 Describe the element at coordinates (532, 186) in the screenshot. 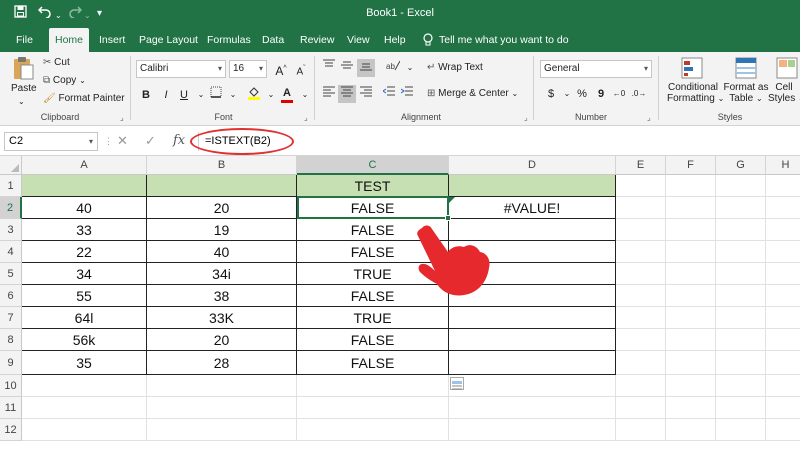

I see `cell-d1` at that location.